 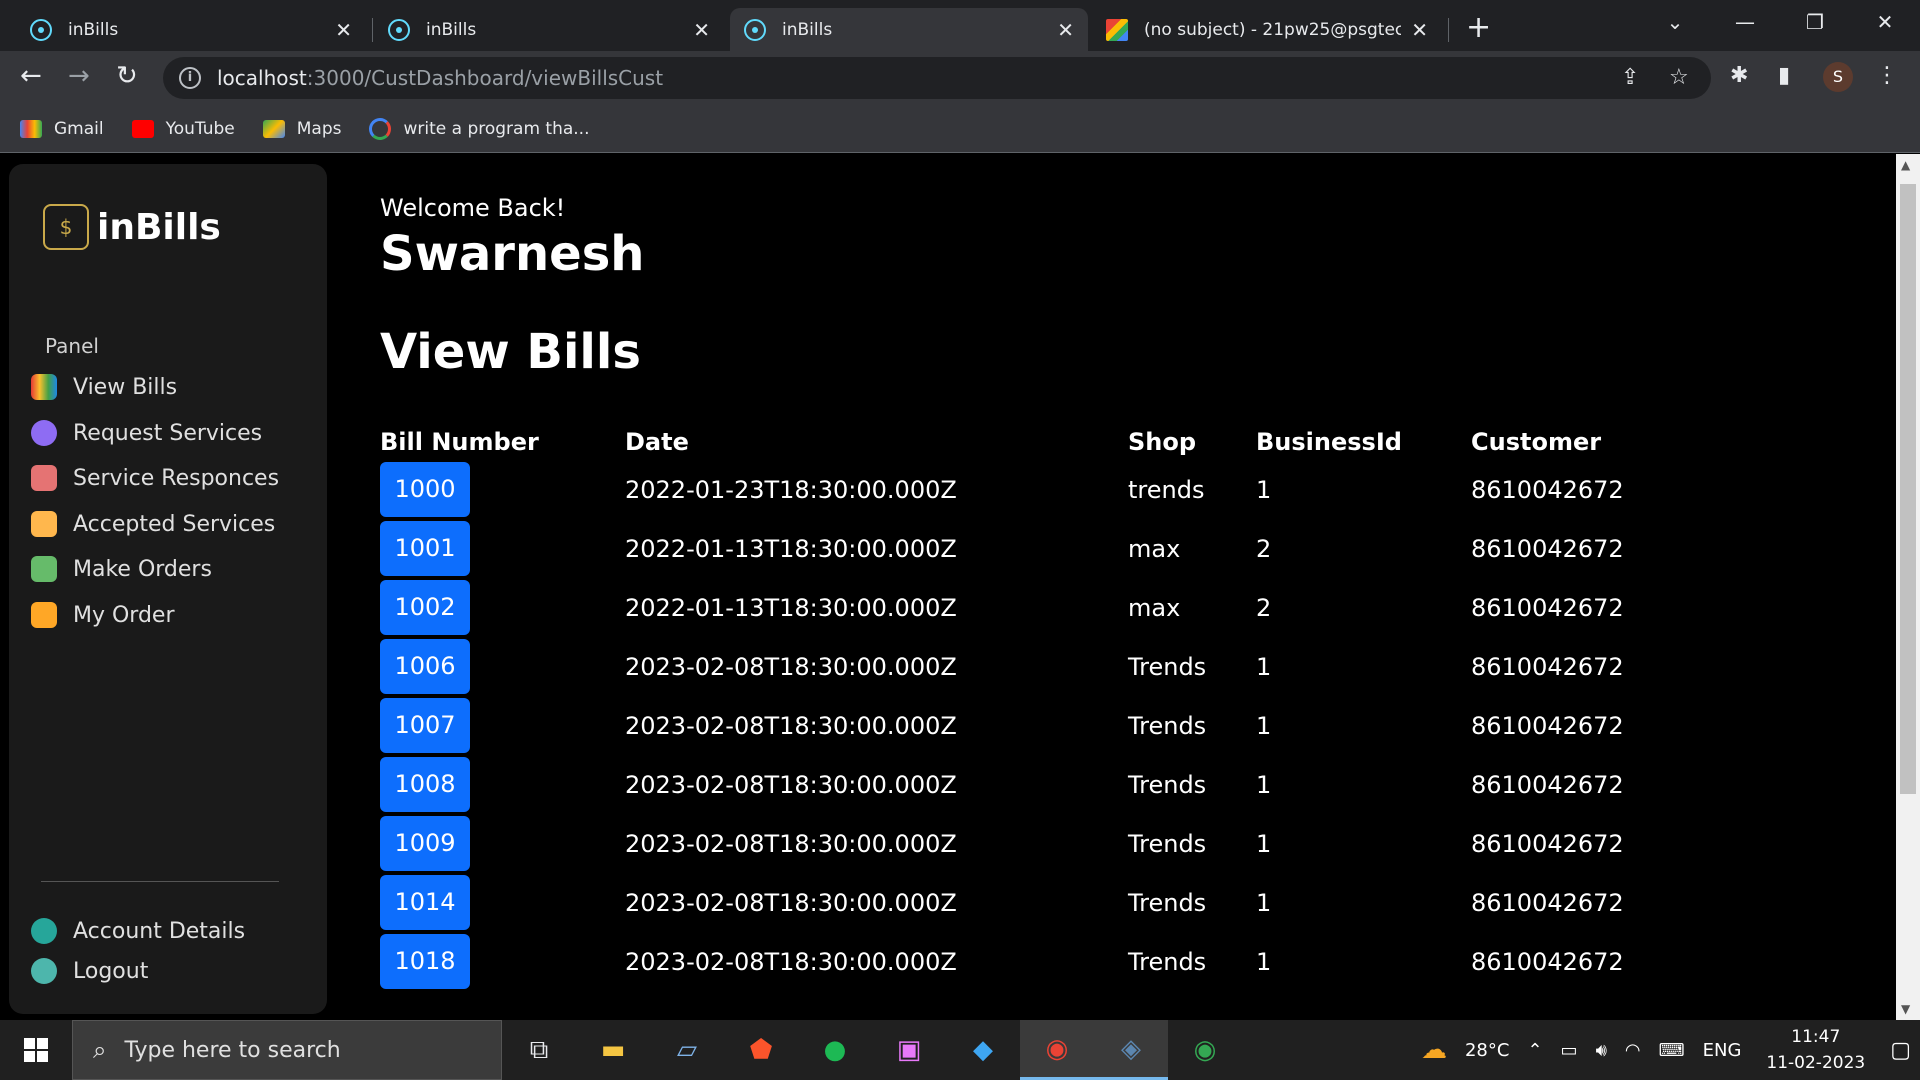 What do you see at coordinates (1633, 1050) in the screenshot?
I see `network-icon: ◠` at bounding box center [1633, 1050].